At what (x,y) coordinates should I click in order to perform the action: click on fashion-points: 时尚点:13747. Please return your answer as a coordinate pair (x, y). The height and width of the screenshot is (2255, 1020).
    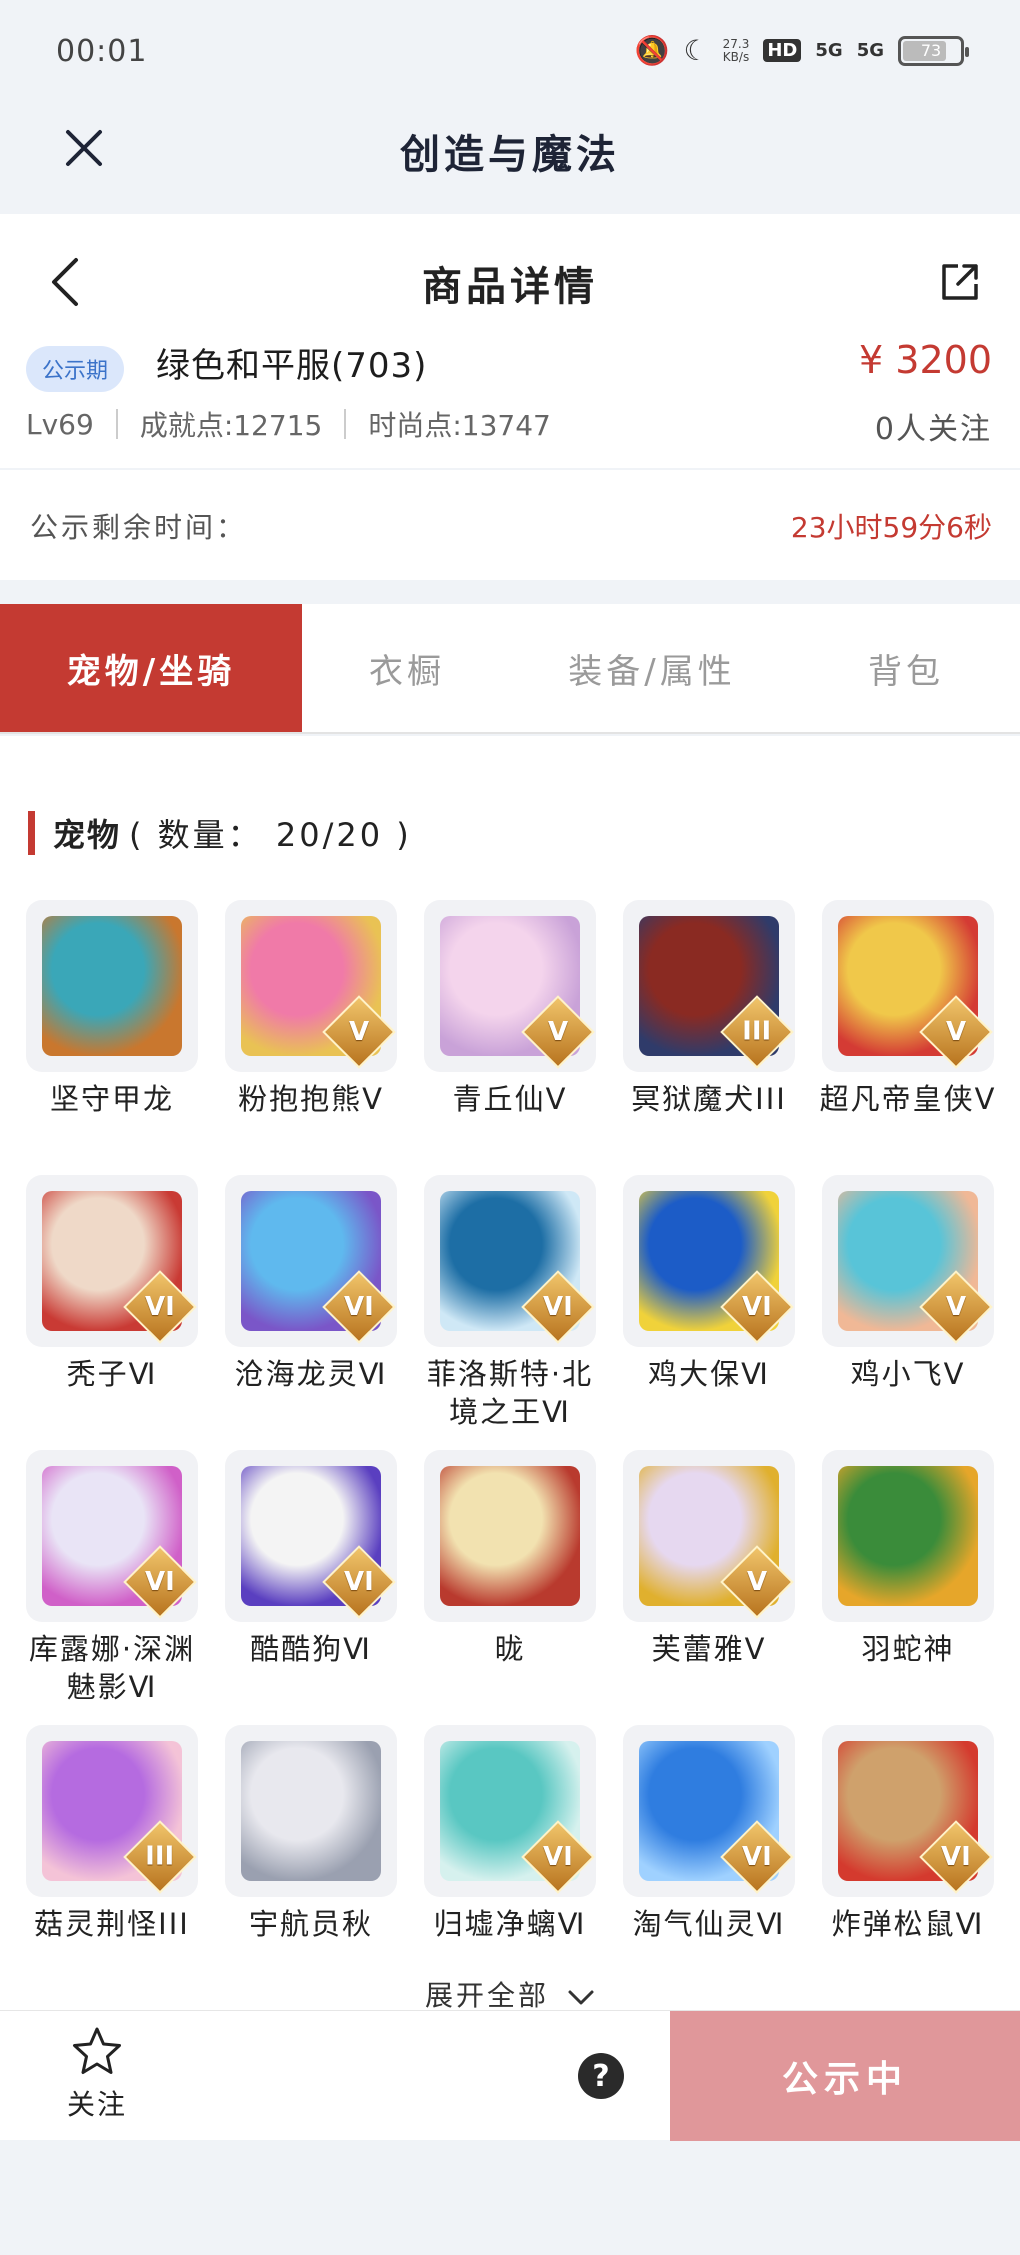
    Looking at the image, I should click on (459, 425).